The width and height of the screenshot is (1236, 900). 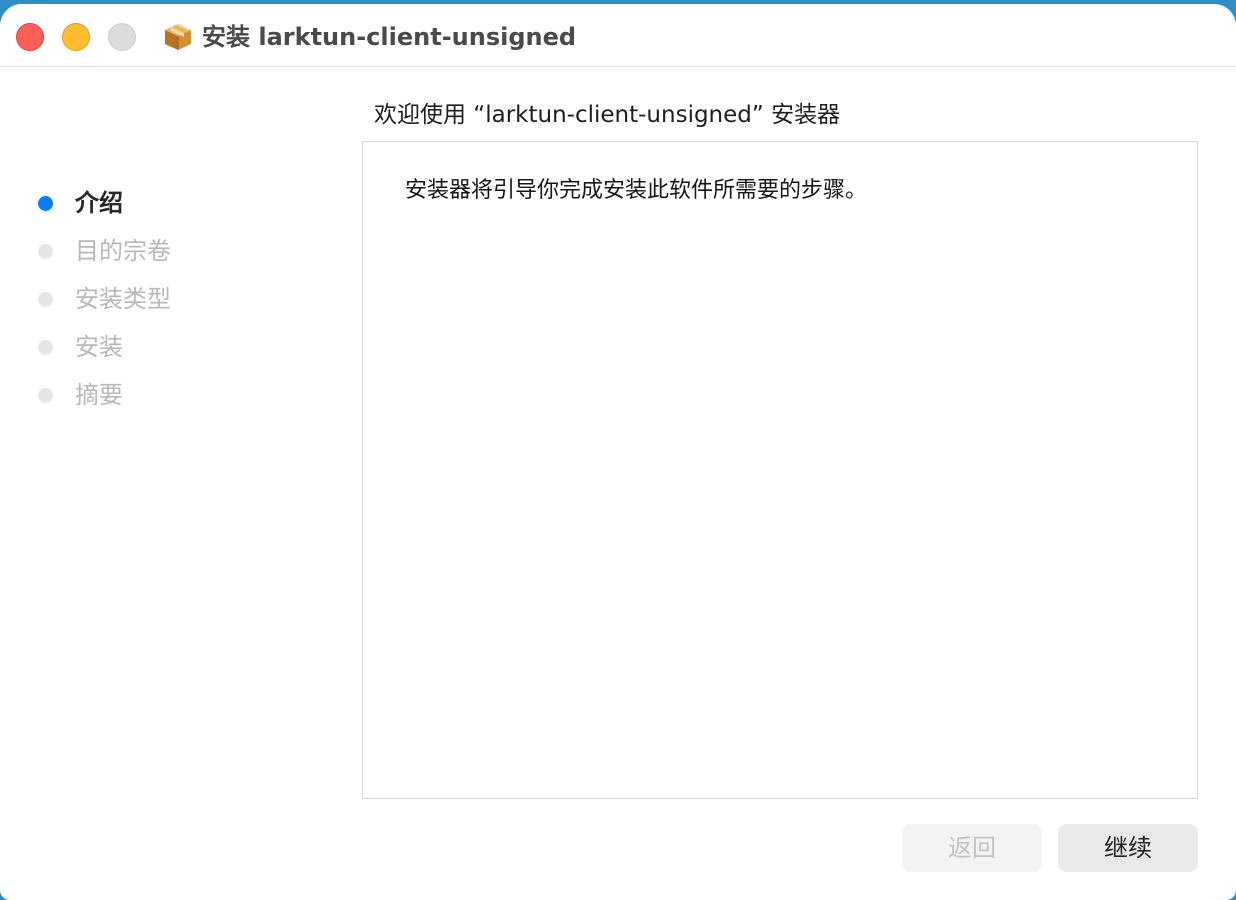 I want to click on title-bar: 安装 larktun-client-unsigned, so click(x=618, y=35).